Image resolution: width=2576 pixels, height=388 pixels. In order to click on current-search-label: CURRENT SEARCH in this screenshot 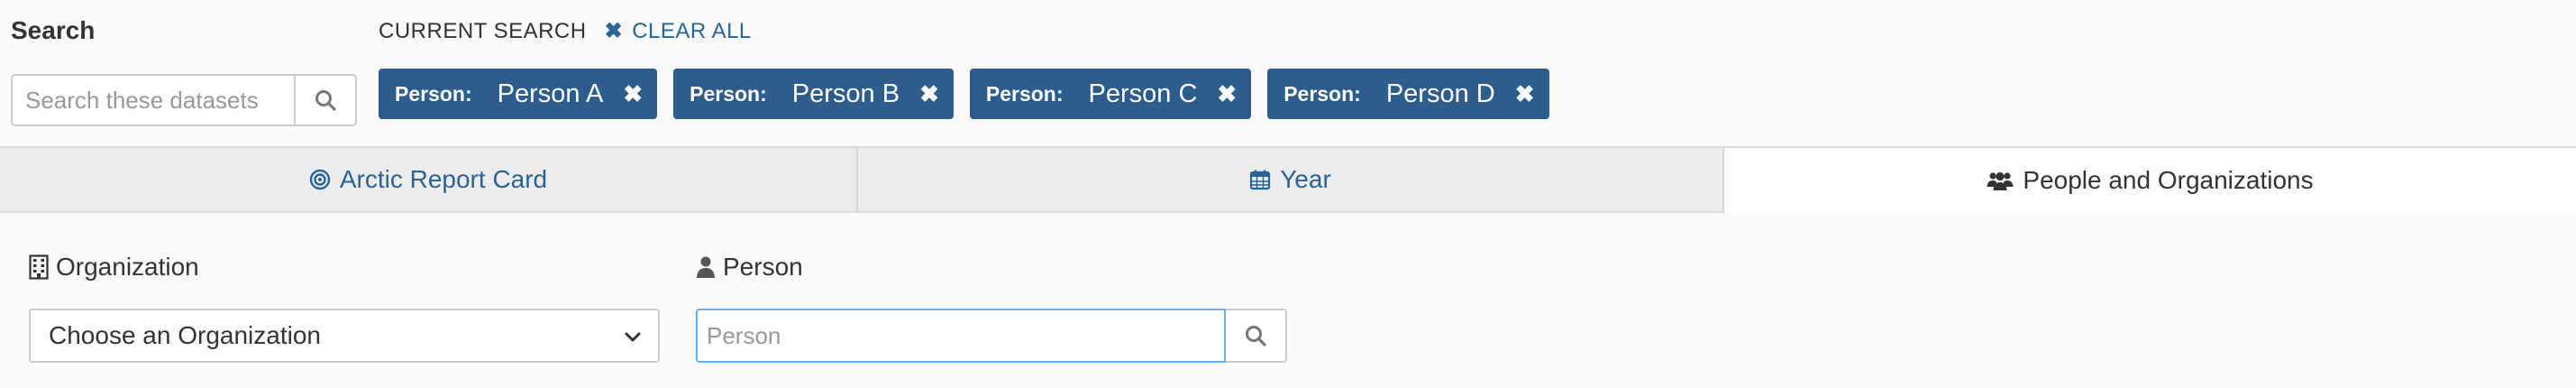, I will do `click(483, 30)`.